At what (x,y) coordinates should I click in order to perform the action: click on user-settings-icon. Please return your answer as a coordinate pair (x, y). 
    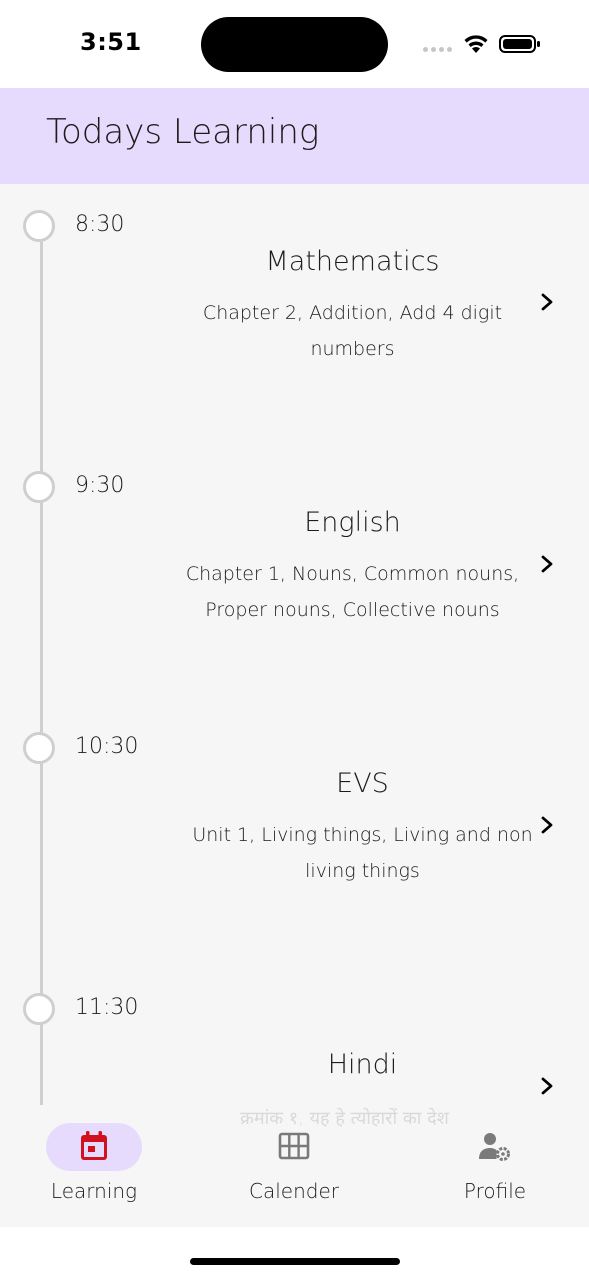
    Looking at the image, I should click on (494, 1147).